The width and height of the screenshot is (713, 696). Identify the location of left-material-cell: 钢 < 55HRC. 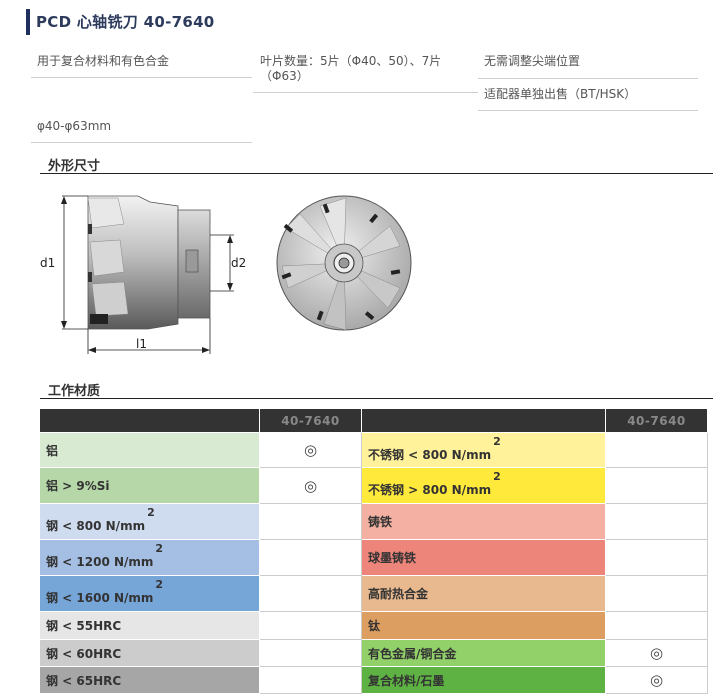
(149, 625).